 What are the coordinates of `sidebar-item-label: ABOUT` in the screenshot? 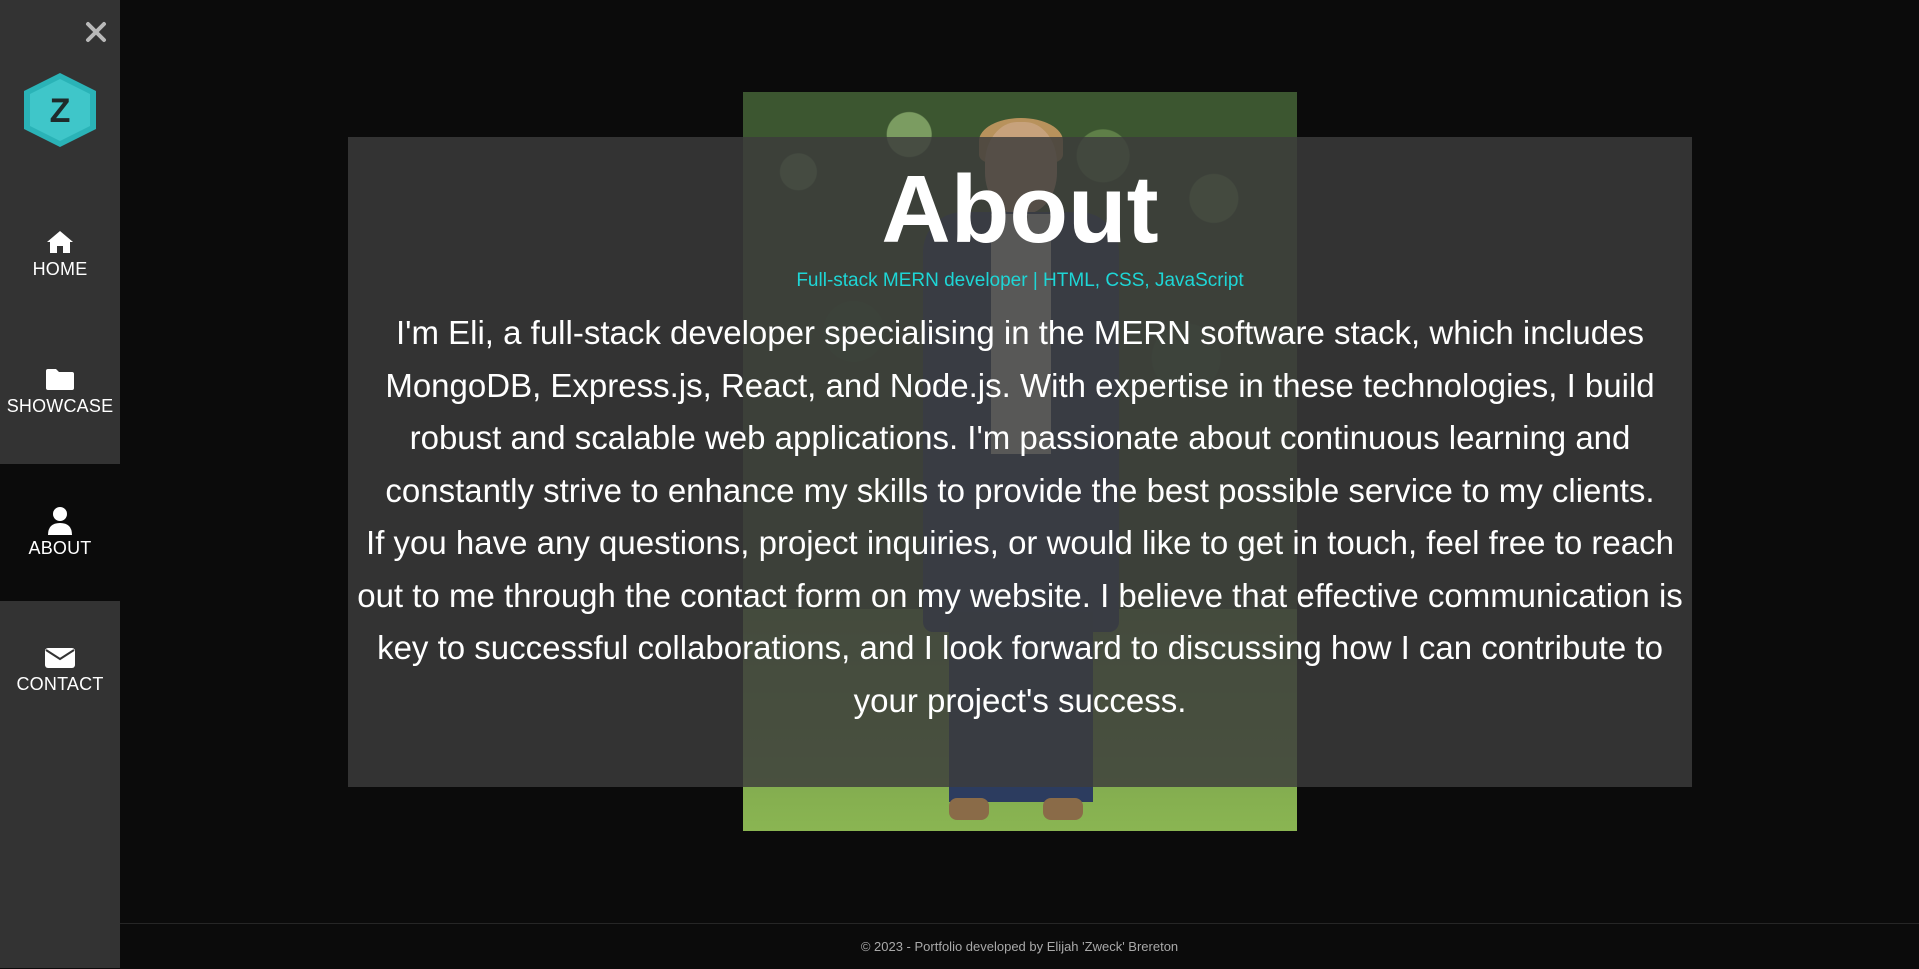 It's located at (60, 548).